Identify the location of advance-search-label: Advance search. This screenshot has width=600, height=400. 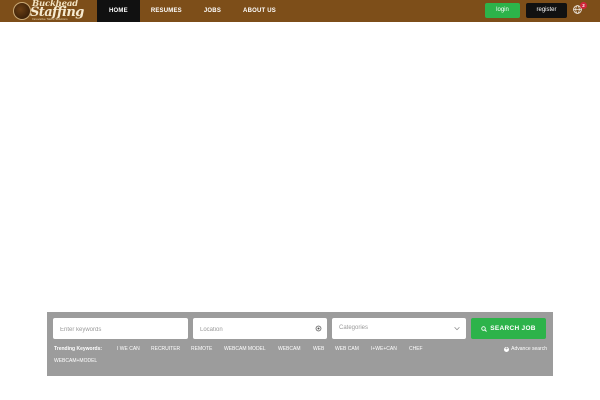
(529, 349).